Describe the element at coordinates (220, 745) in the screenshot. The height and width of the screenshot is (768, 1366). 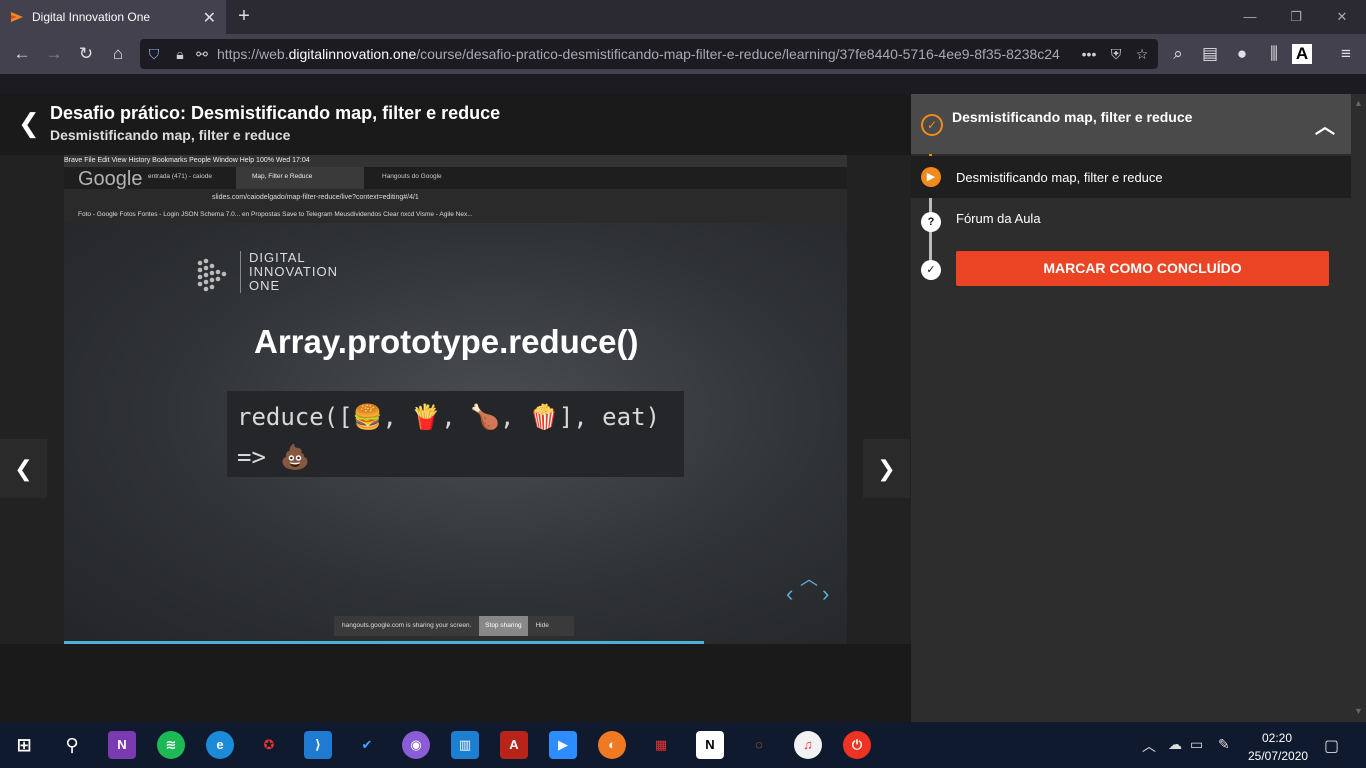
I see `edge-icon: e` at that location.